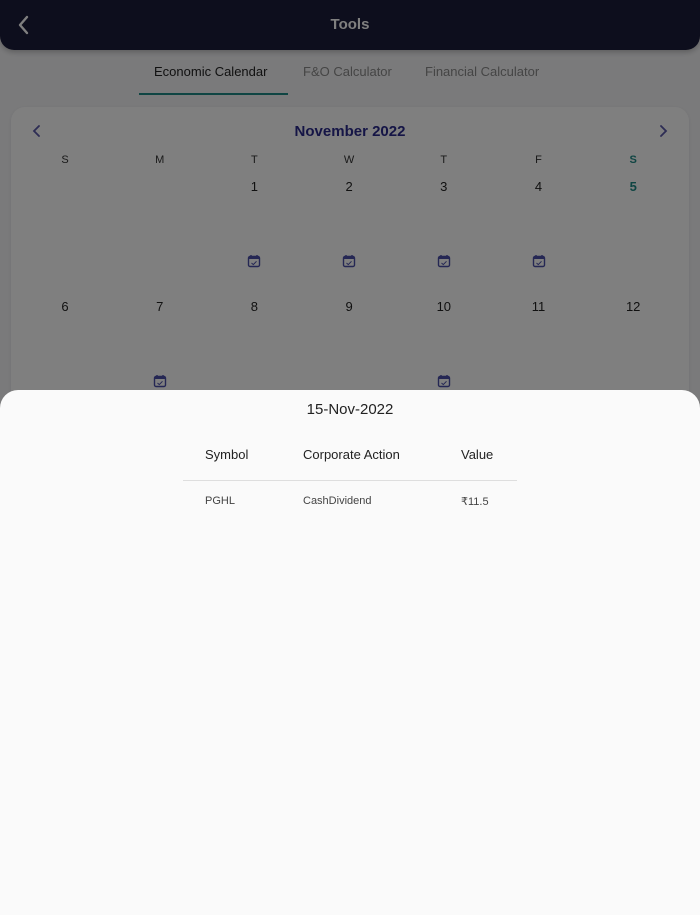 The image size is (700, 915). What do you see at coordinates (350, 409) in the screenshot?
I see `sheet-date: 15-Nov-2022` at bounding box center [350, 409].